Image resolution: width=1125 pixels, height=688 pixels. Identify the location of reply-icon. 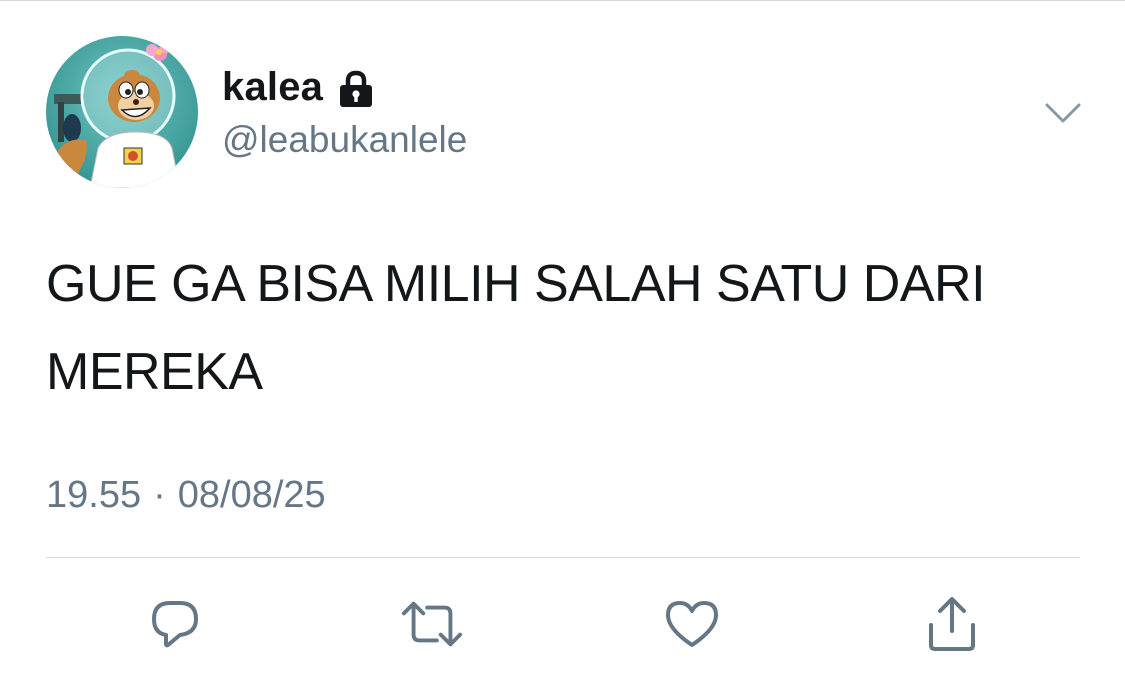
(175, 624).